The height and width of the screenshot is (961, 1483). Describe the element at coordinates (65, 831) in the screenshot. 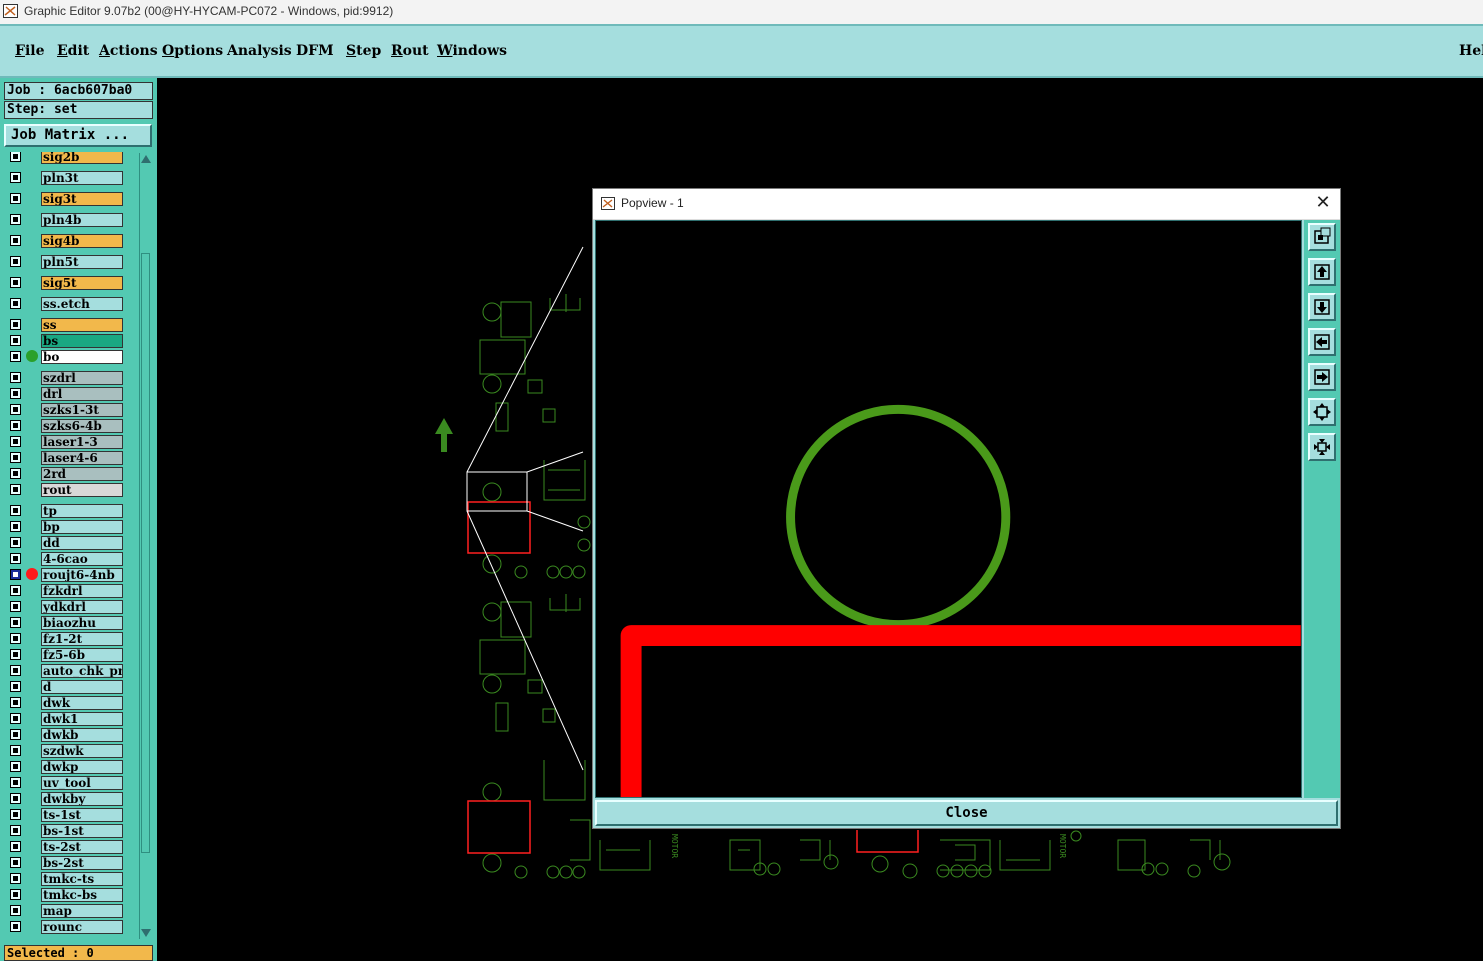

I see `layer-row: bs-1st` at that location.